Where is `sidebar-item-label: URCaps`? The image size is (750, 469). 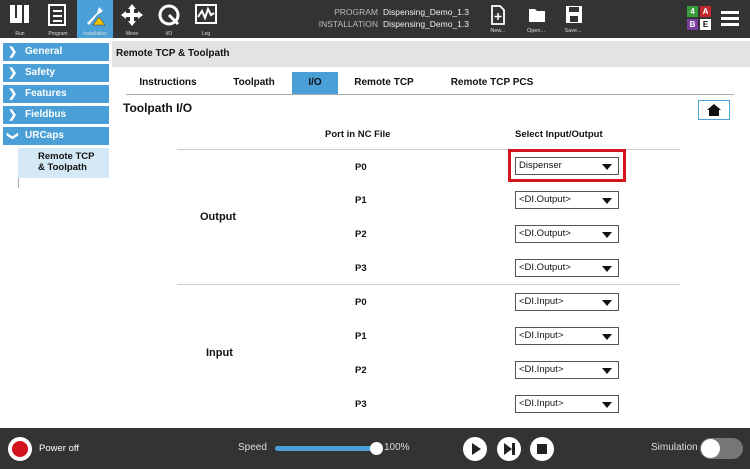 sidebar-item-label: URCaps is located at coordinates (44, 135).